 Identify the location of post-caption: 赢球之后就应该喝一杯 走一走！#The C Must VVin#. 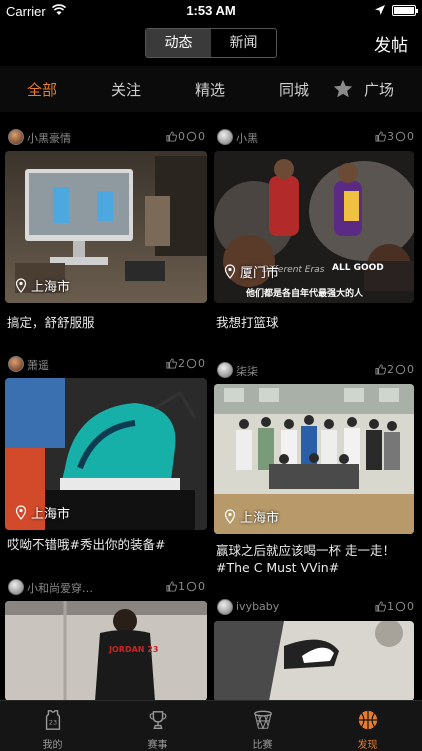
(305, 559).